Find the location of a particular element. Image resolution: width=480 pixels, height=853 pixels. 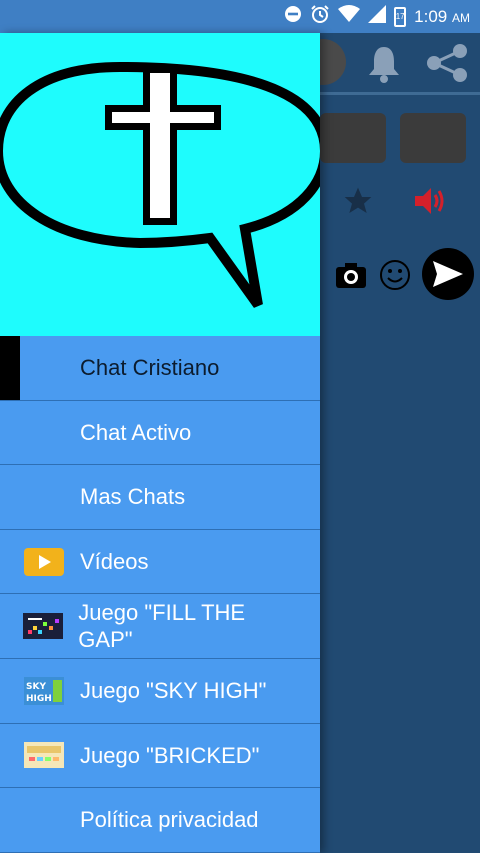

contacts-button is located at coordinates (433, 138).